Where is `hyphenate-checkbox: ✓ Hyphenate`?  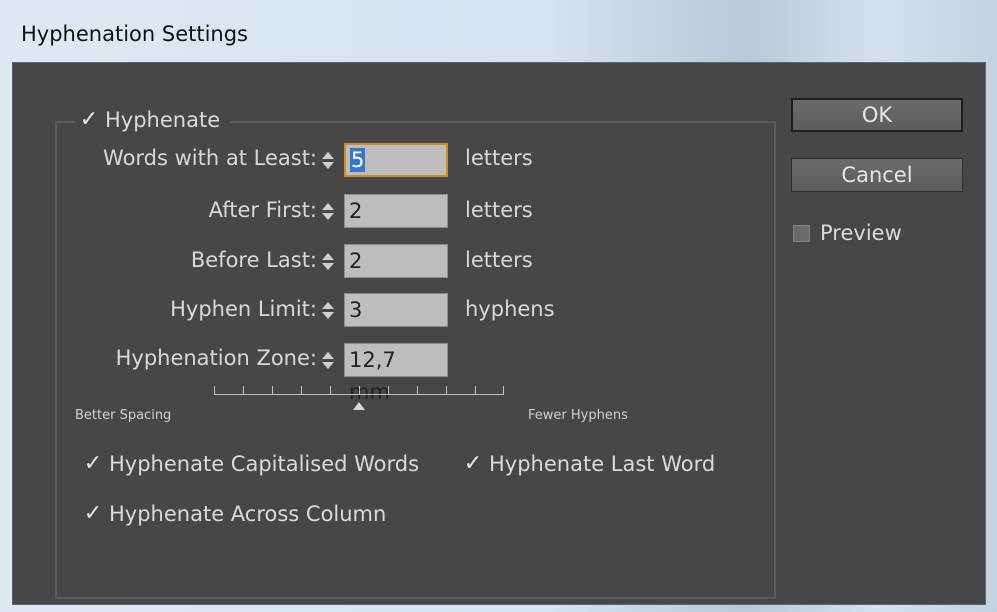 hyphenate-checkbox: ✓ Hyphenate is located at coordinates (153, 120).